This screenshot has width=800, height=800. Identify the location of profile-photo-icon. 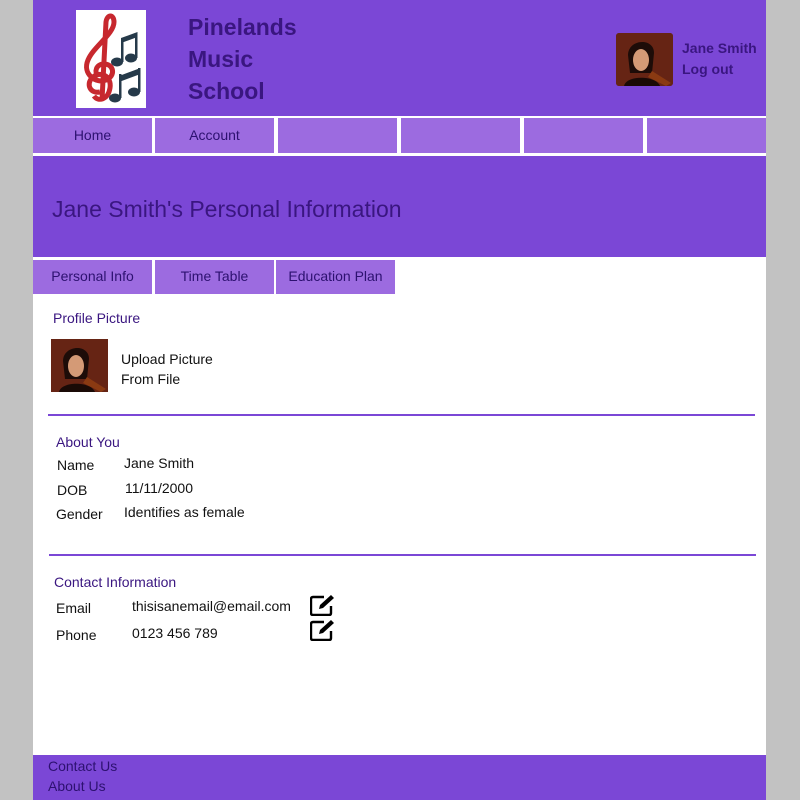
(79, 365).